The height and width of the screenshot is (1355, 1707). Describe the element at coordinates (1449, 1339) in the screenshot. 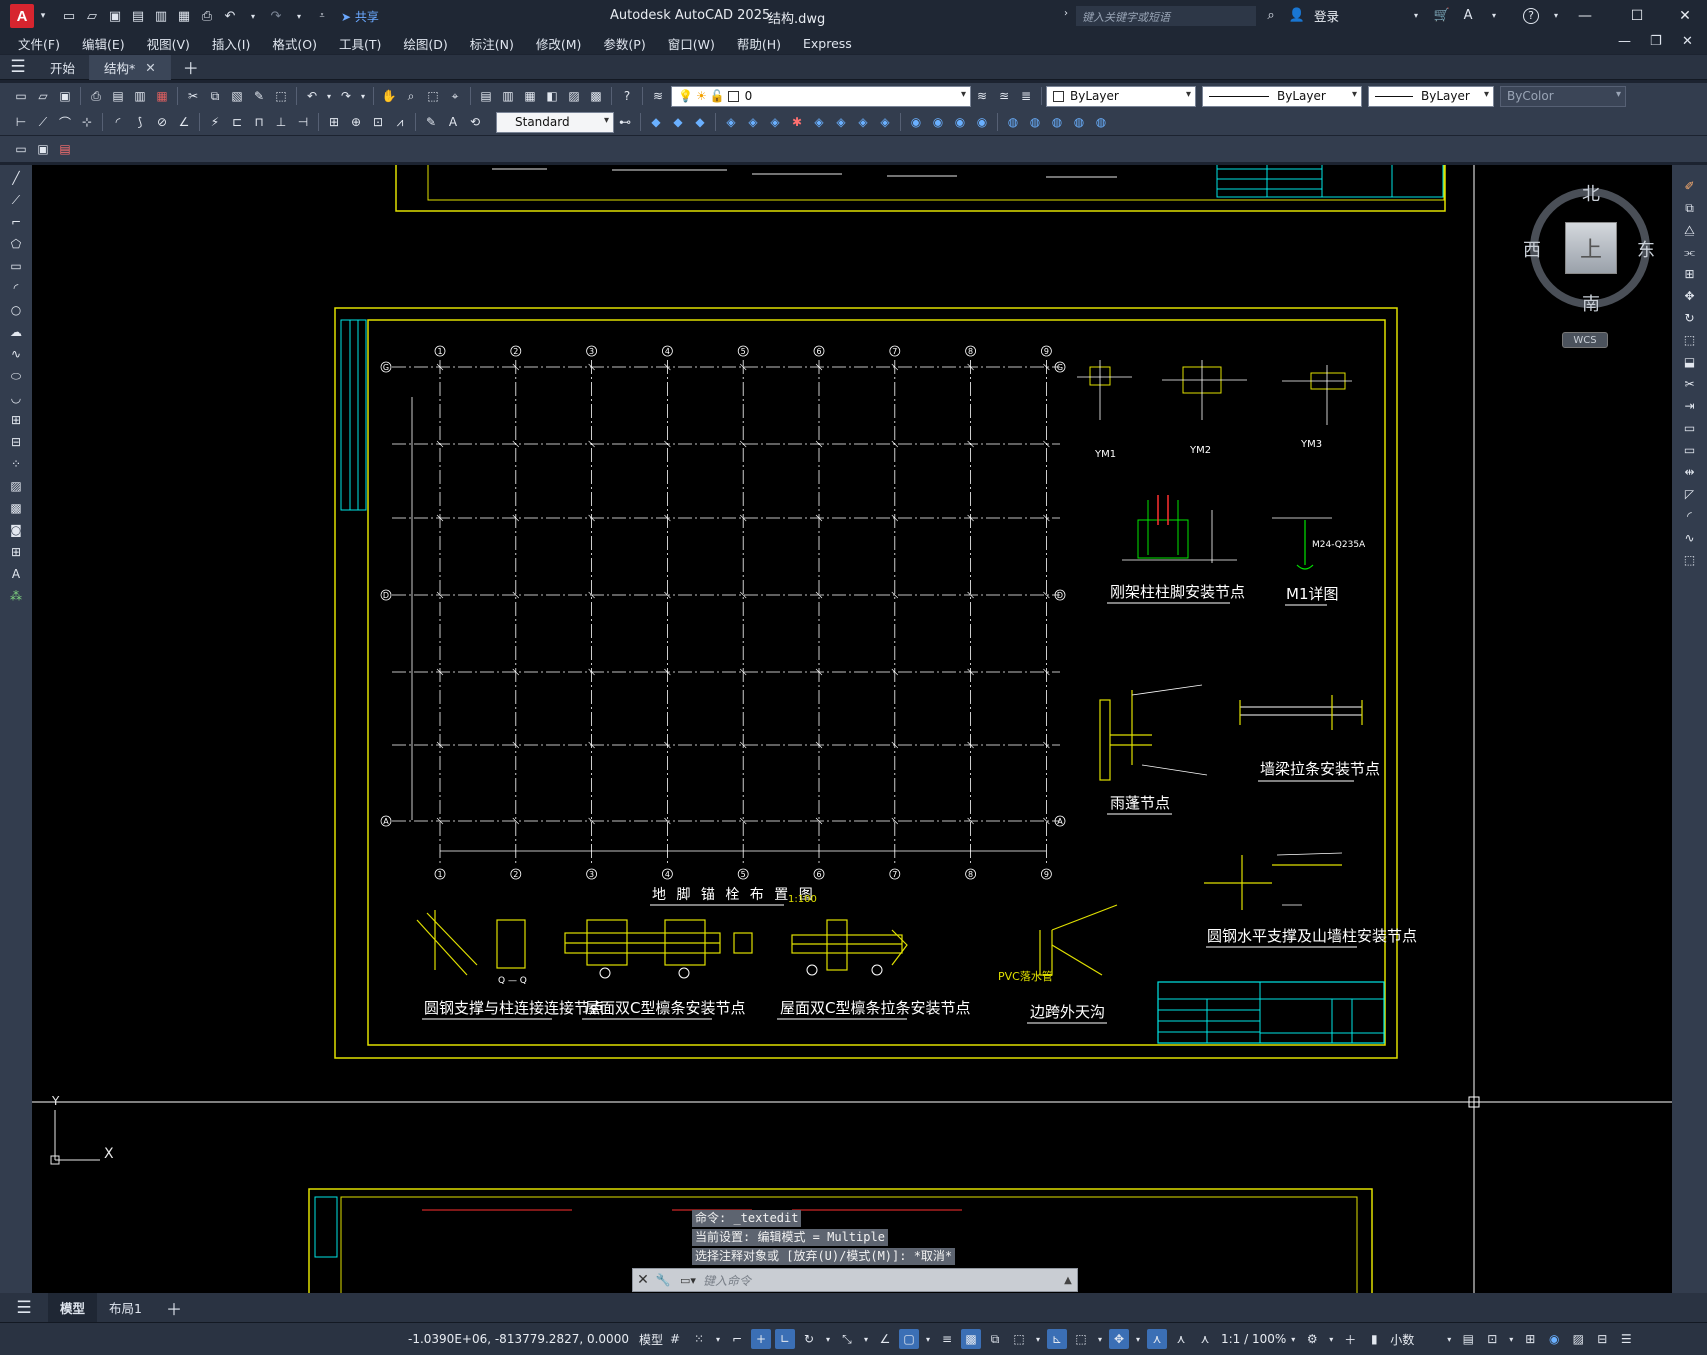

I see `units-dropdown-icon: ▾` at that location.